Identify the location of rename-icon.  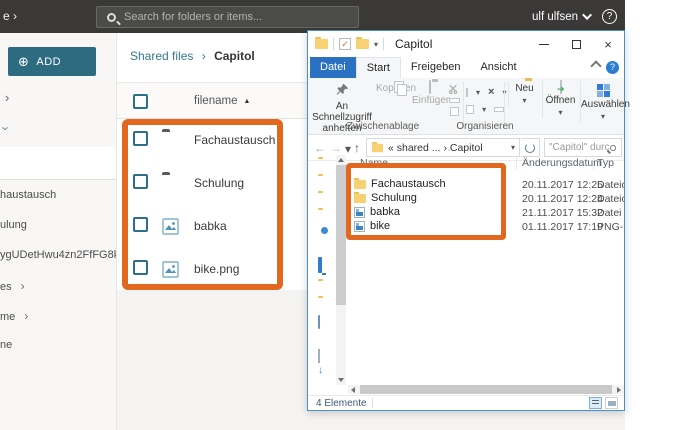
(499, 109).